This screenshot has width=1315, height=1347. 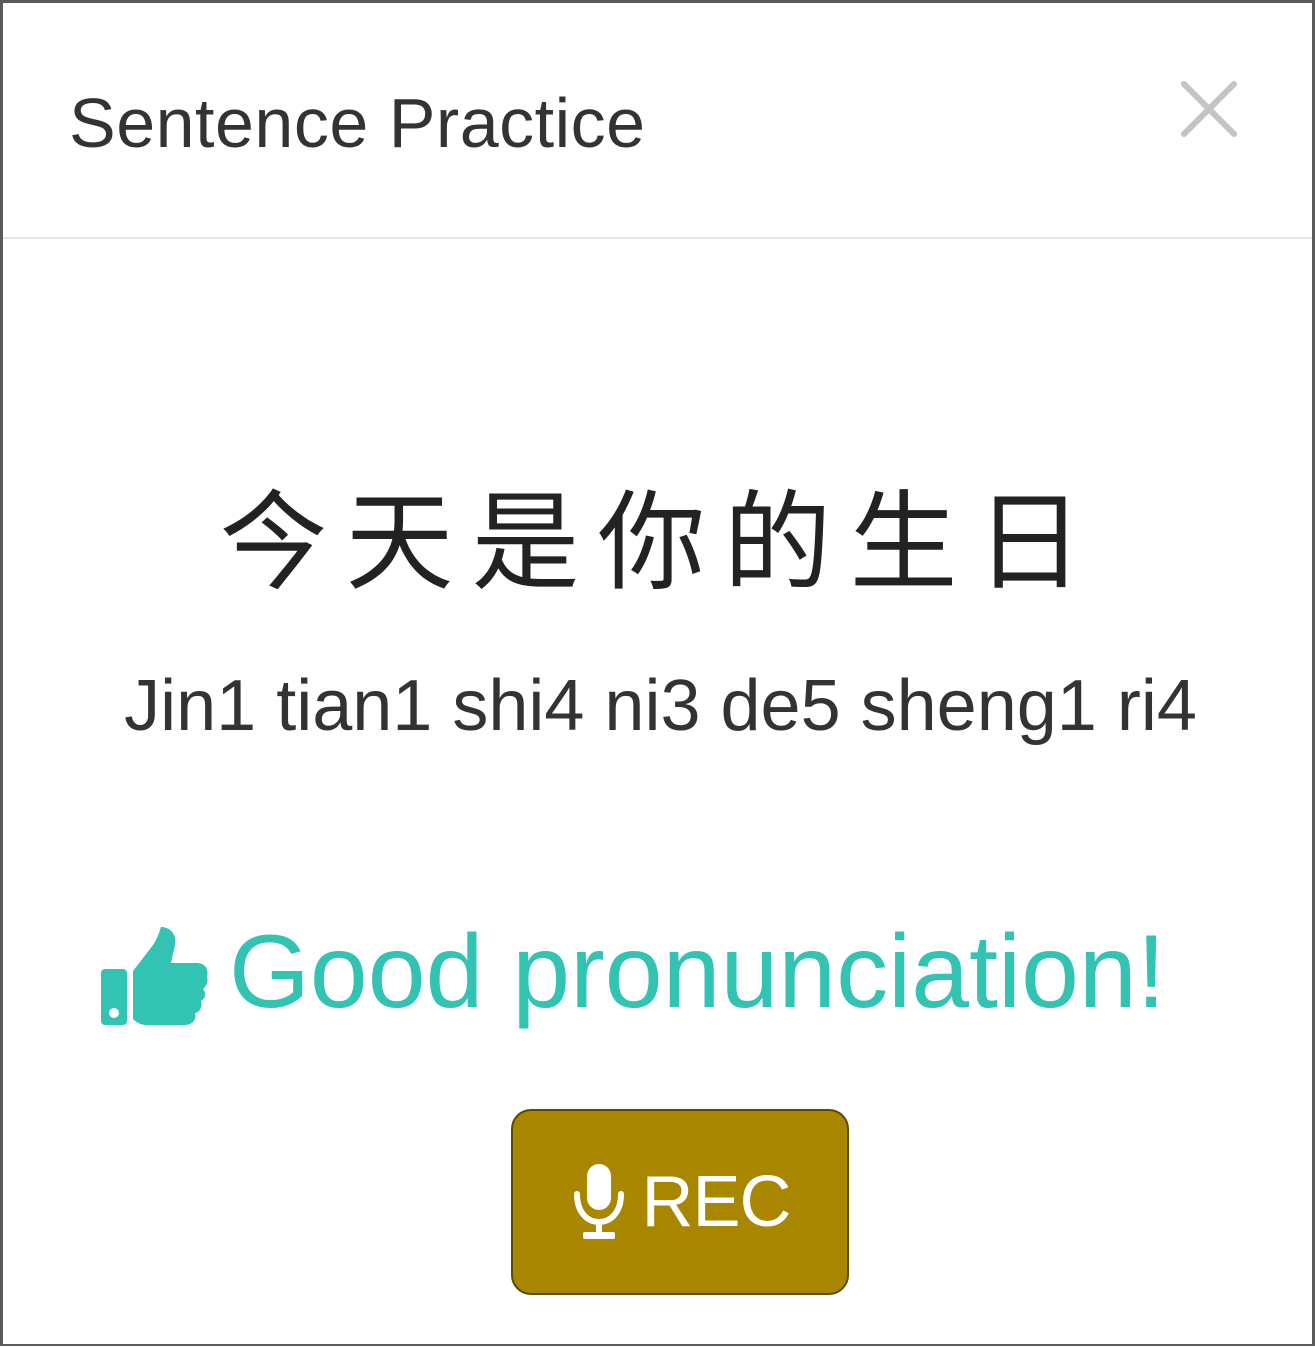 I want to click on close-button, so click(x=1208, y=108).